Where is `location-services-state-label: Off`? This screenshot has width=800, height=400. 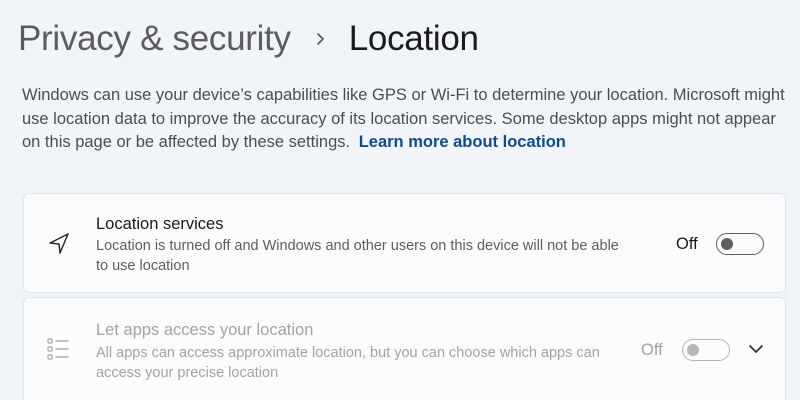
location-services-state-label: Off is located at coordinates (687, 244).